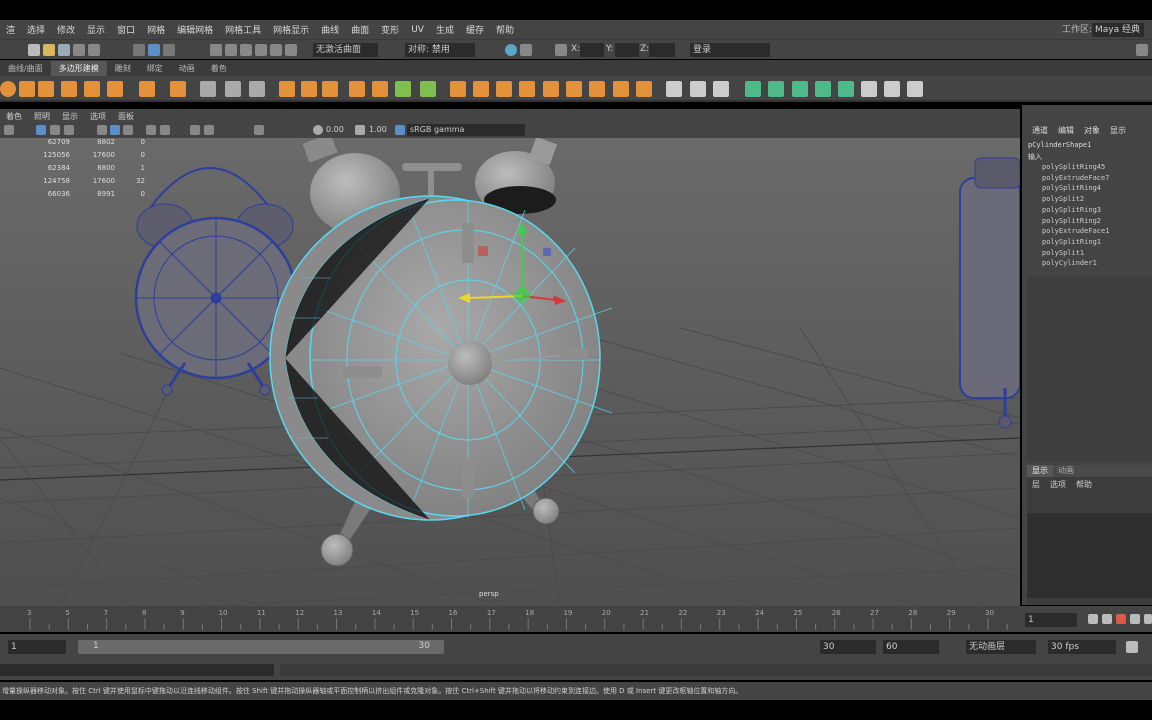  I want to click on history-icon, so click(291, 50).